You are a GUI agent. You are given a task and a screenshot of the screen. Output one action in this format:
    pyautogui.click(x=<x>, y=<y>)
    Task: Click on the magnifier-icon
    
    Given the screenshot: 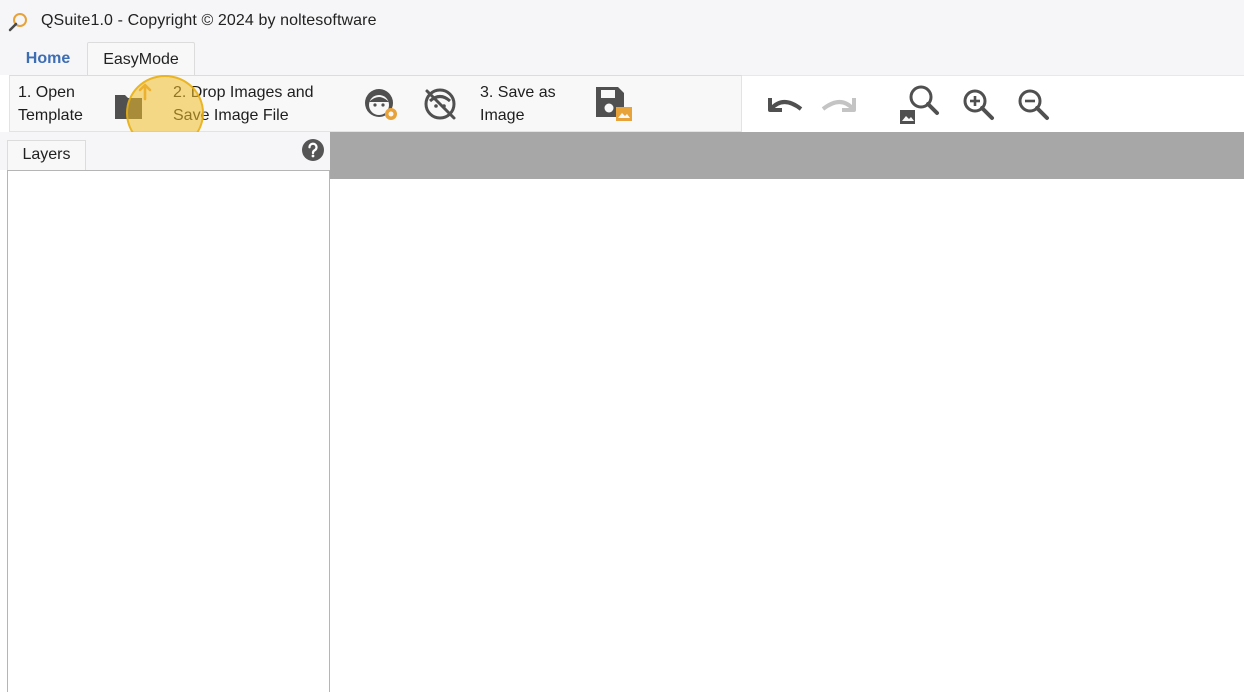 What is the action you would take?
    pyautogui.click(x=17, y=22)
    